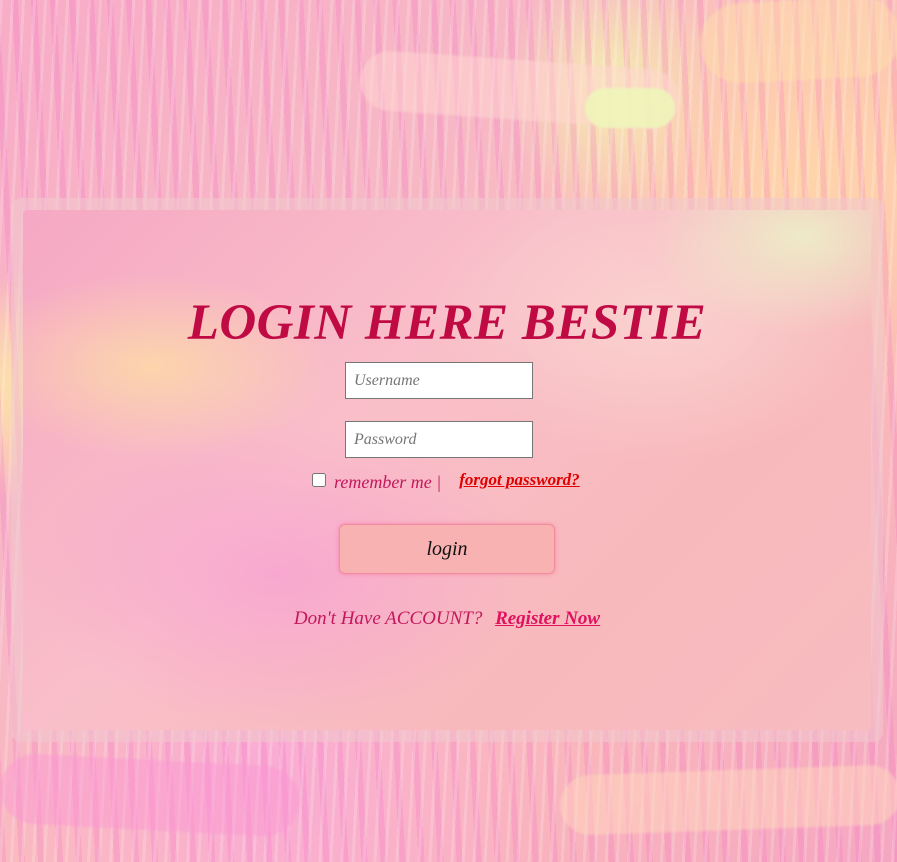 This screenshot has width=897, height=862. I want to click on login-button: login, so click(447, 549).